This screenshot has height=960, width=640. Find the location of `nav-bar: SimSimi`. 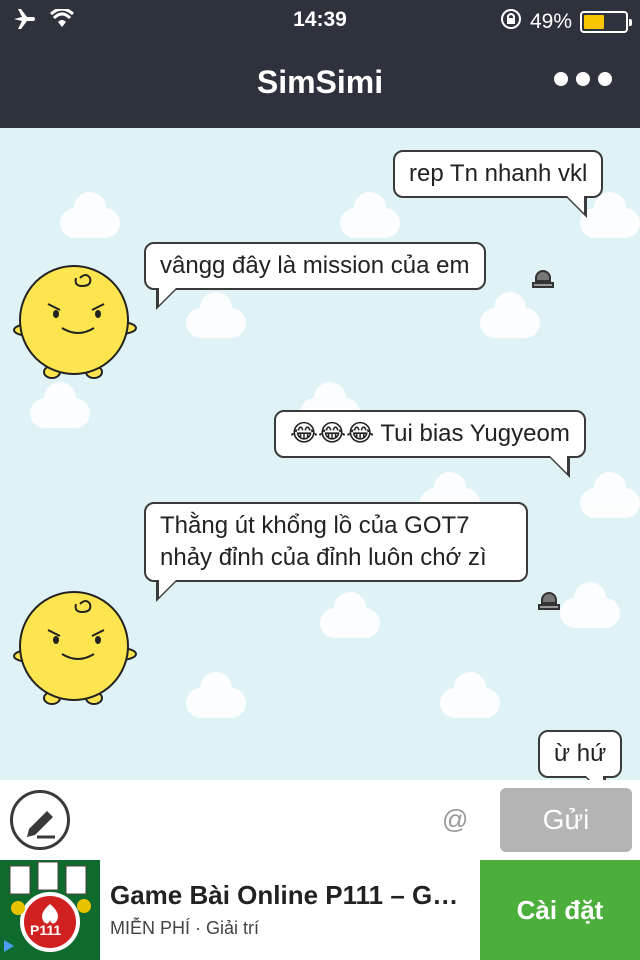

nav-bar: SimSimi is located at coordinates (320, 84).